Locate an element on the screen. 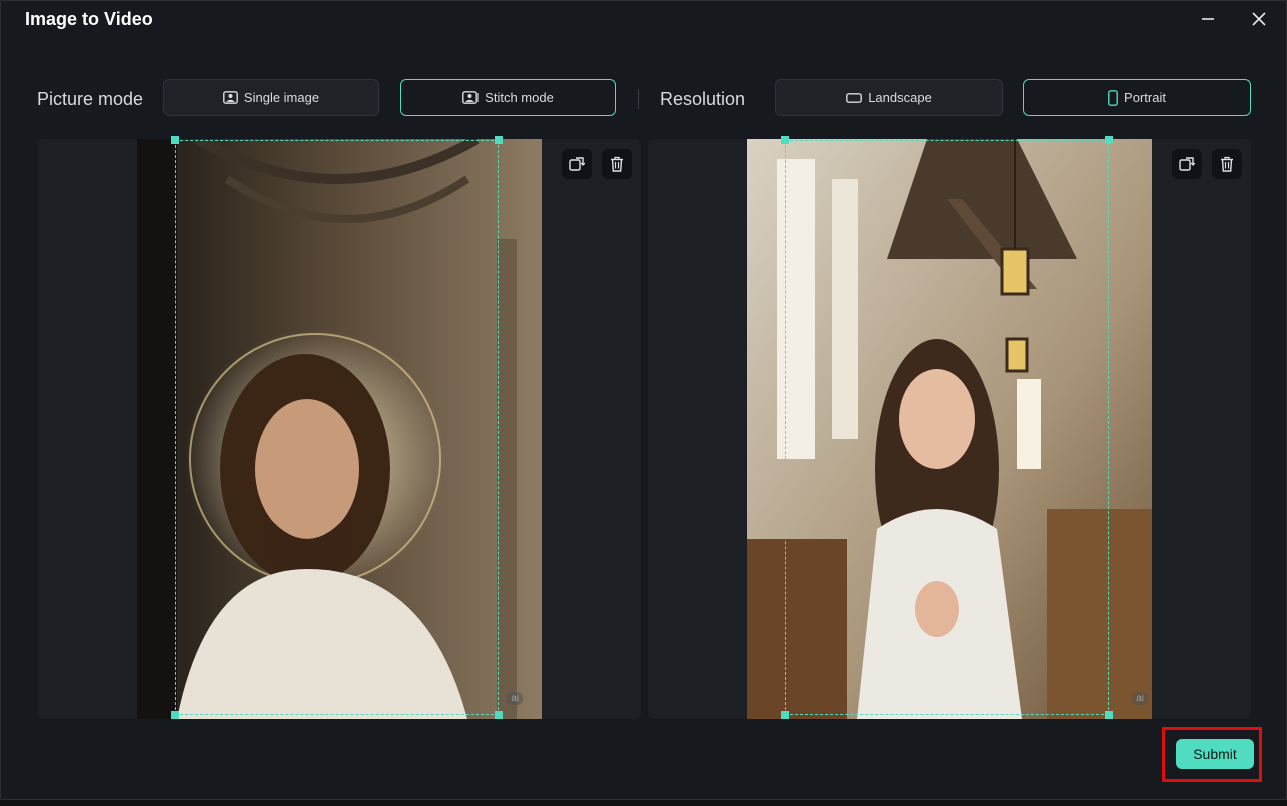  close-button is located at coordinates (1259, 19).